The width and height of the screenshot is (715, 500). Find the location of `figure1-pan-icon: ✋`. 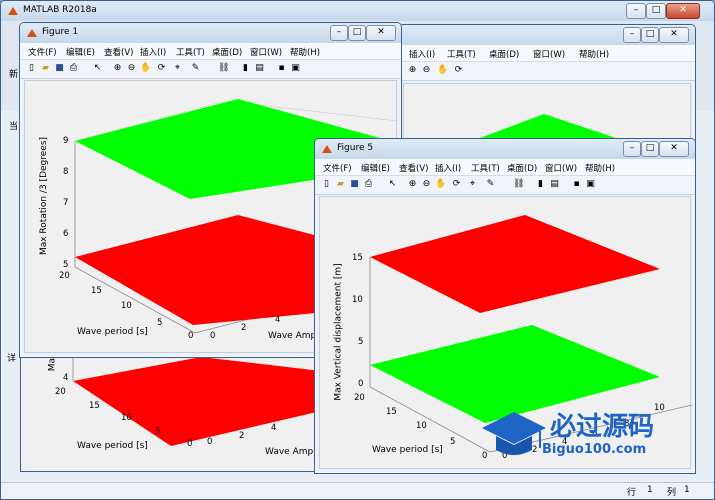

figure1-pan-icon: ✋ is located at coordinates (145, 68).